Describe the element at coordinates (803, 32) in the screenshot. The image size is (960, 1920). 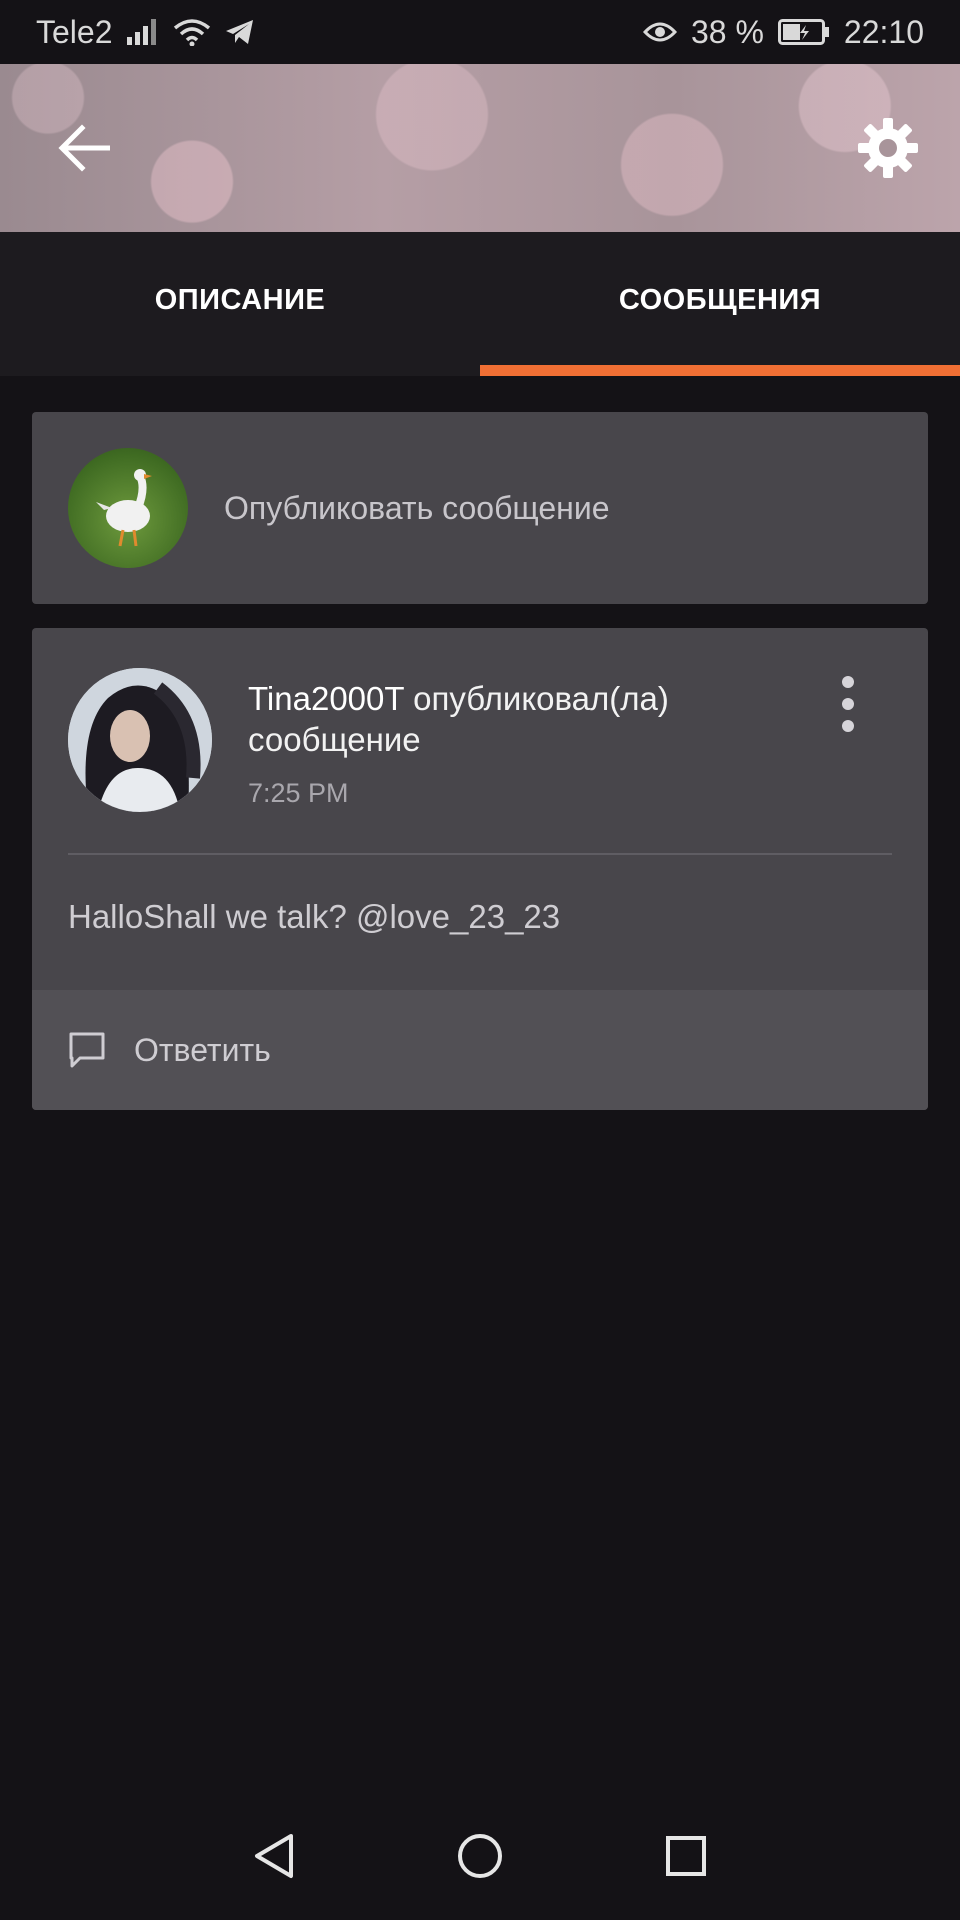
I see `battery-icon` at that location.